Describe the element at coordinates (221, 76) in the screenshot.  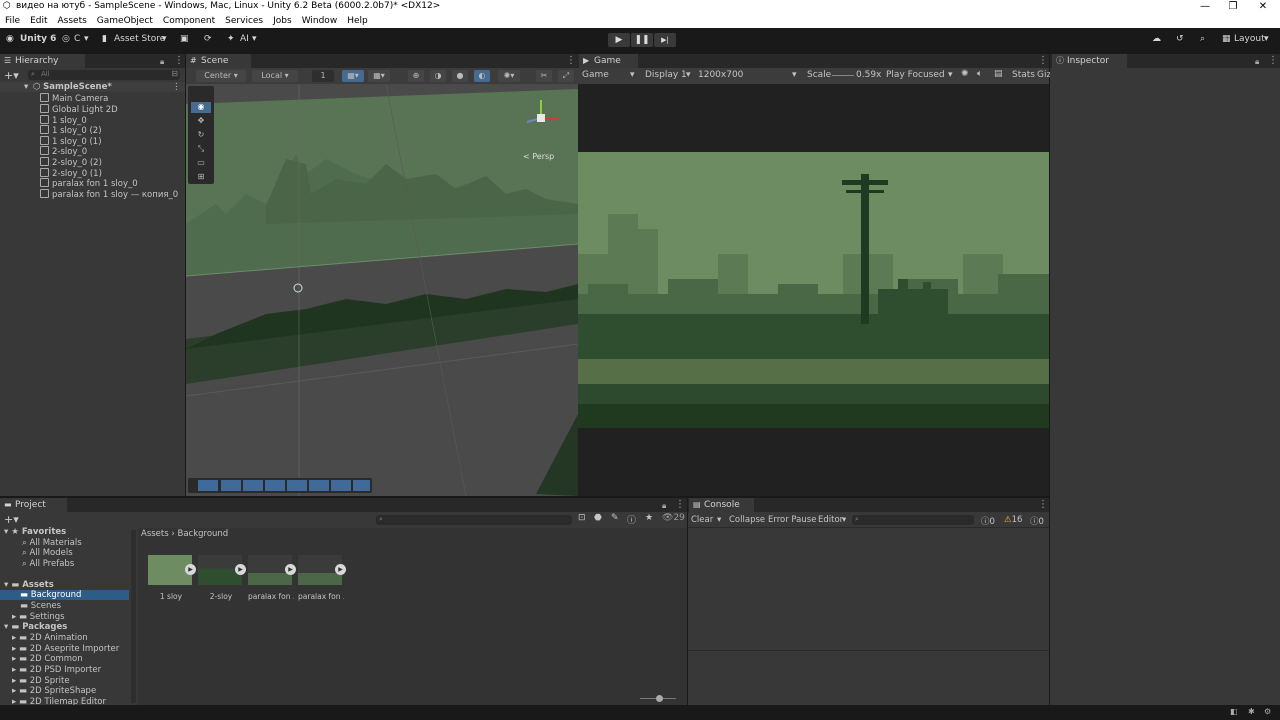
I see `pivot-center-dropdown: Center ▾` at that location.